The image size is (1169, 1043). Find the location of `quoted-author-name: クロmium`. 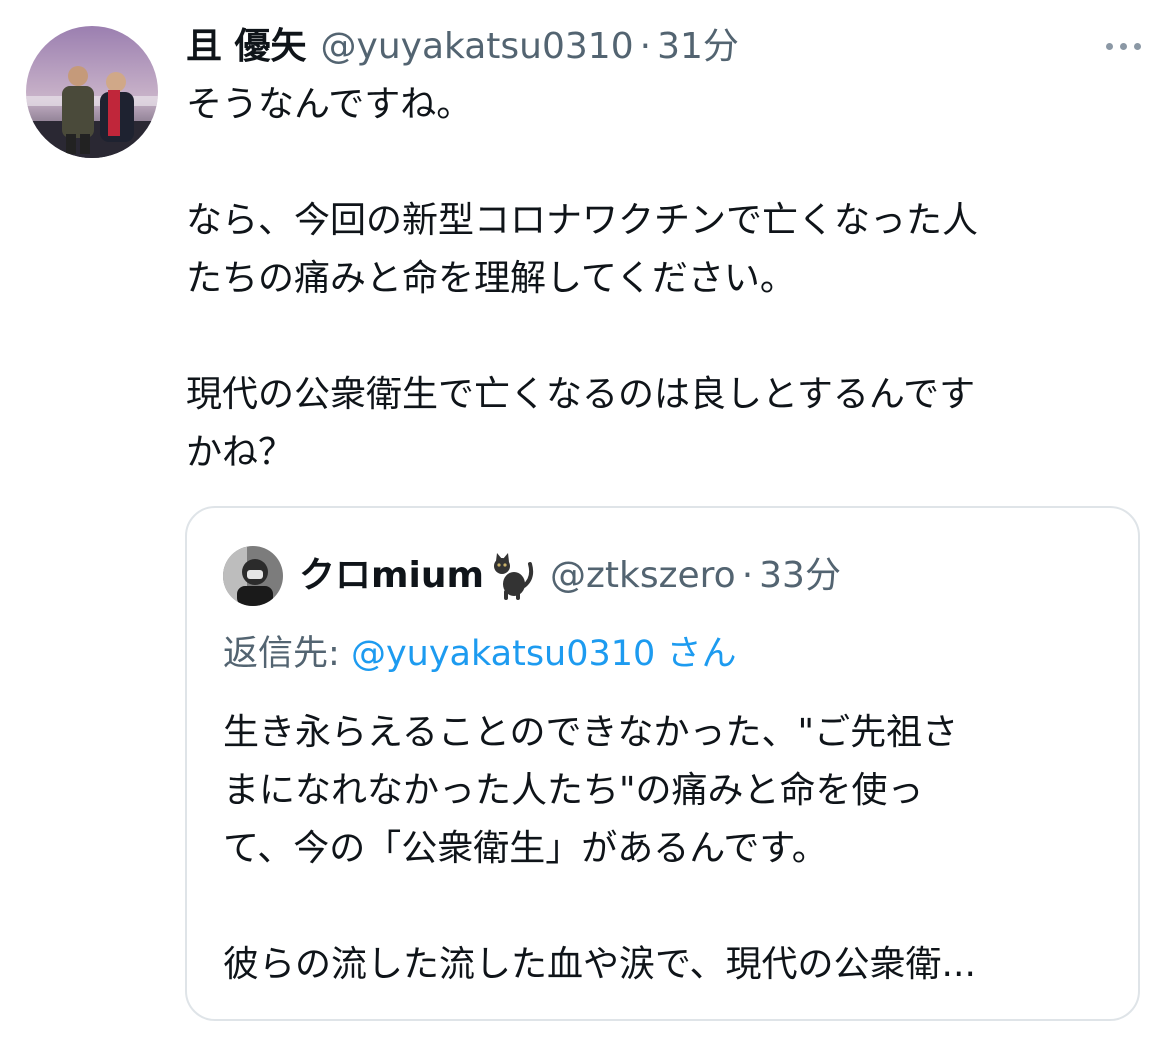

quoted-author-name: クロmium is located at coordinates (424, 576).